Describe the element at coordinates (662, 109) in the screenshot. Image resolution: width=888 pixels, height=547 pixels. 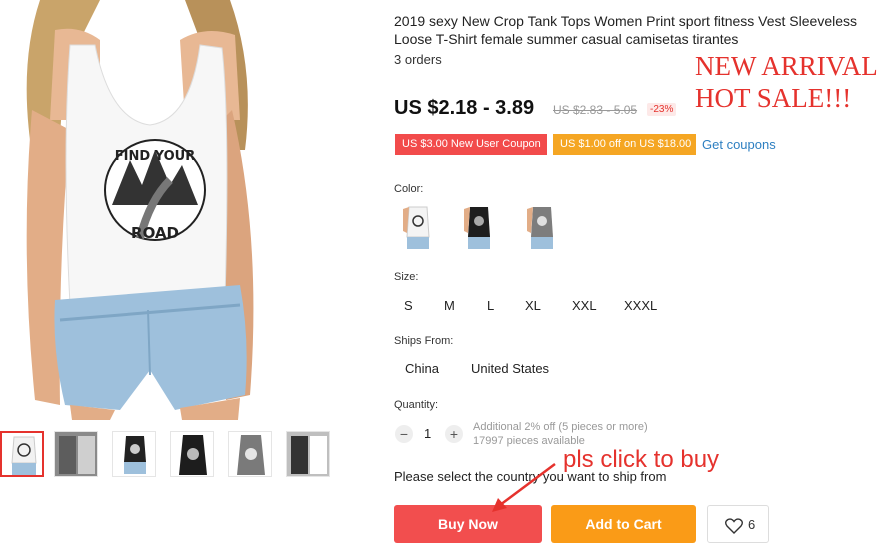
I see `discount-badge: -23%` at that location.